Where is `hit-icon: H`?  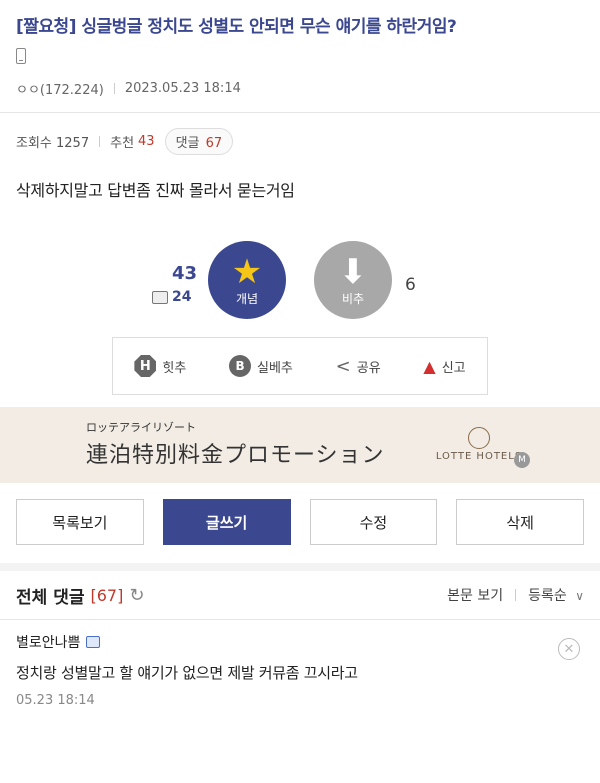 hit-icon: H is located at coordinates (145, 366).